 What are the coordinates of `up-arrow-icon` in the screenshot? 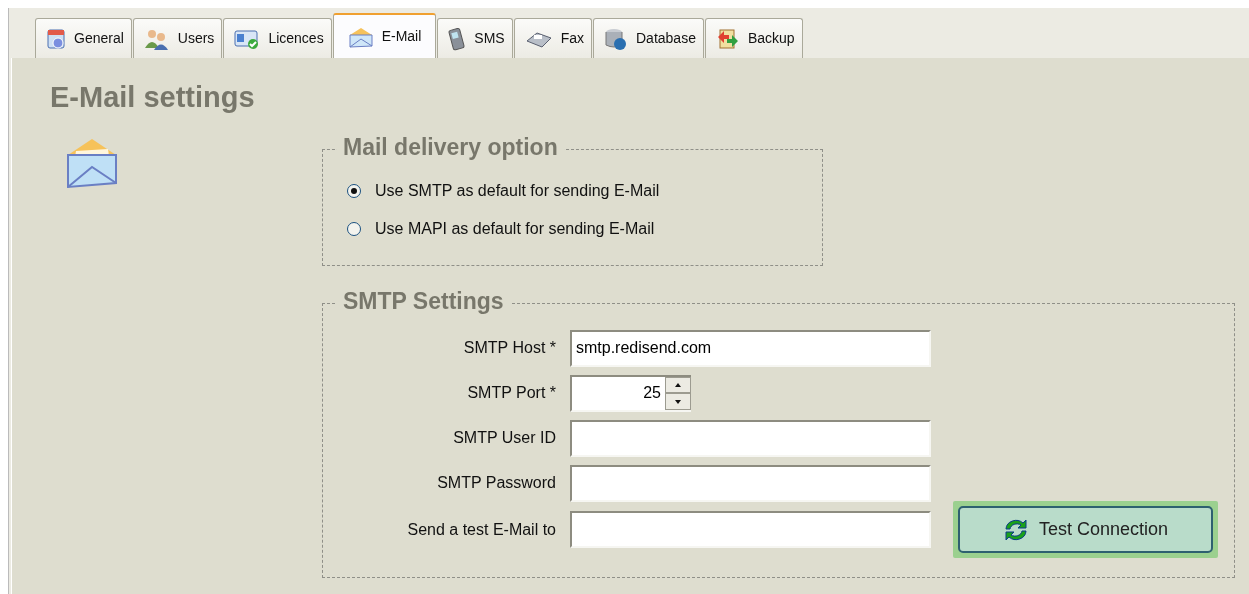 It's located at (678, 385).